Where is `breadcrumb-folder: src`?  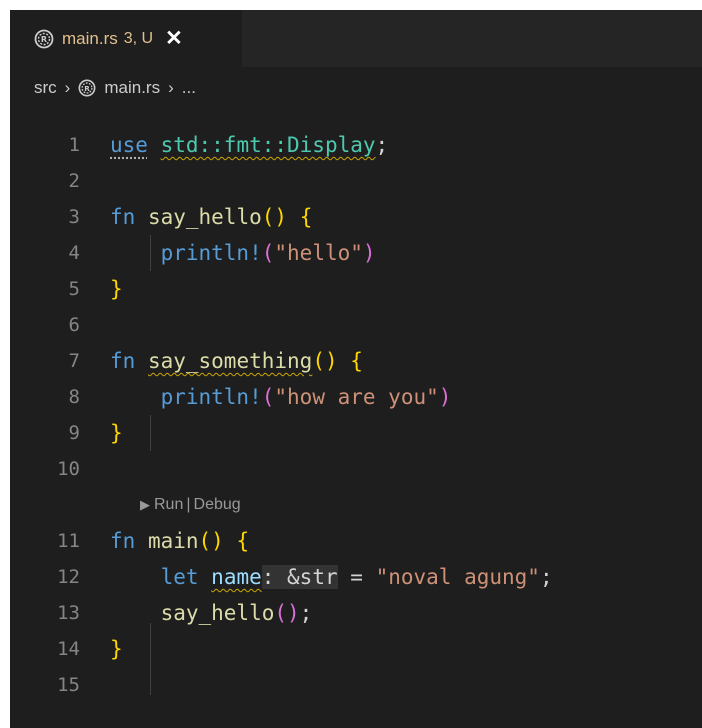 breadcrumb-folder: src is located at coordinates (45, 88).